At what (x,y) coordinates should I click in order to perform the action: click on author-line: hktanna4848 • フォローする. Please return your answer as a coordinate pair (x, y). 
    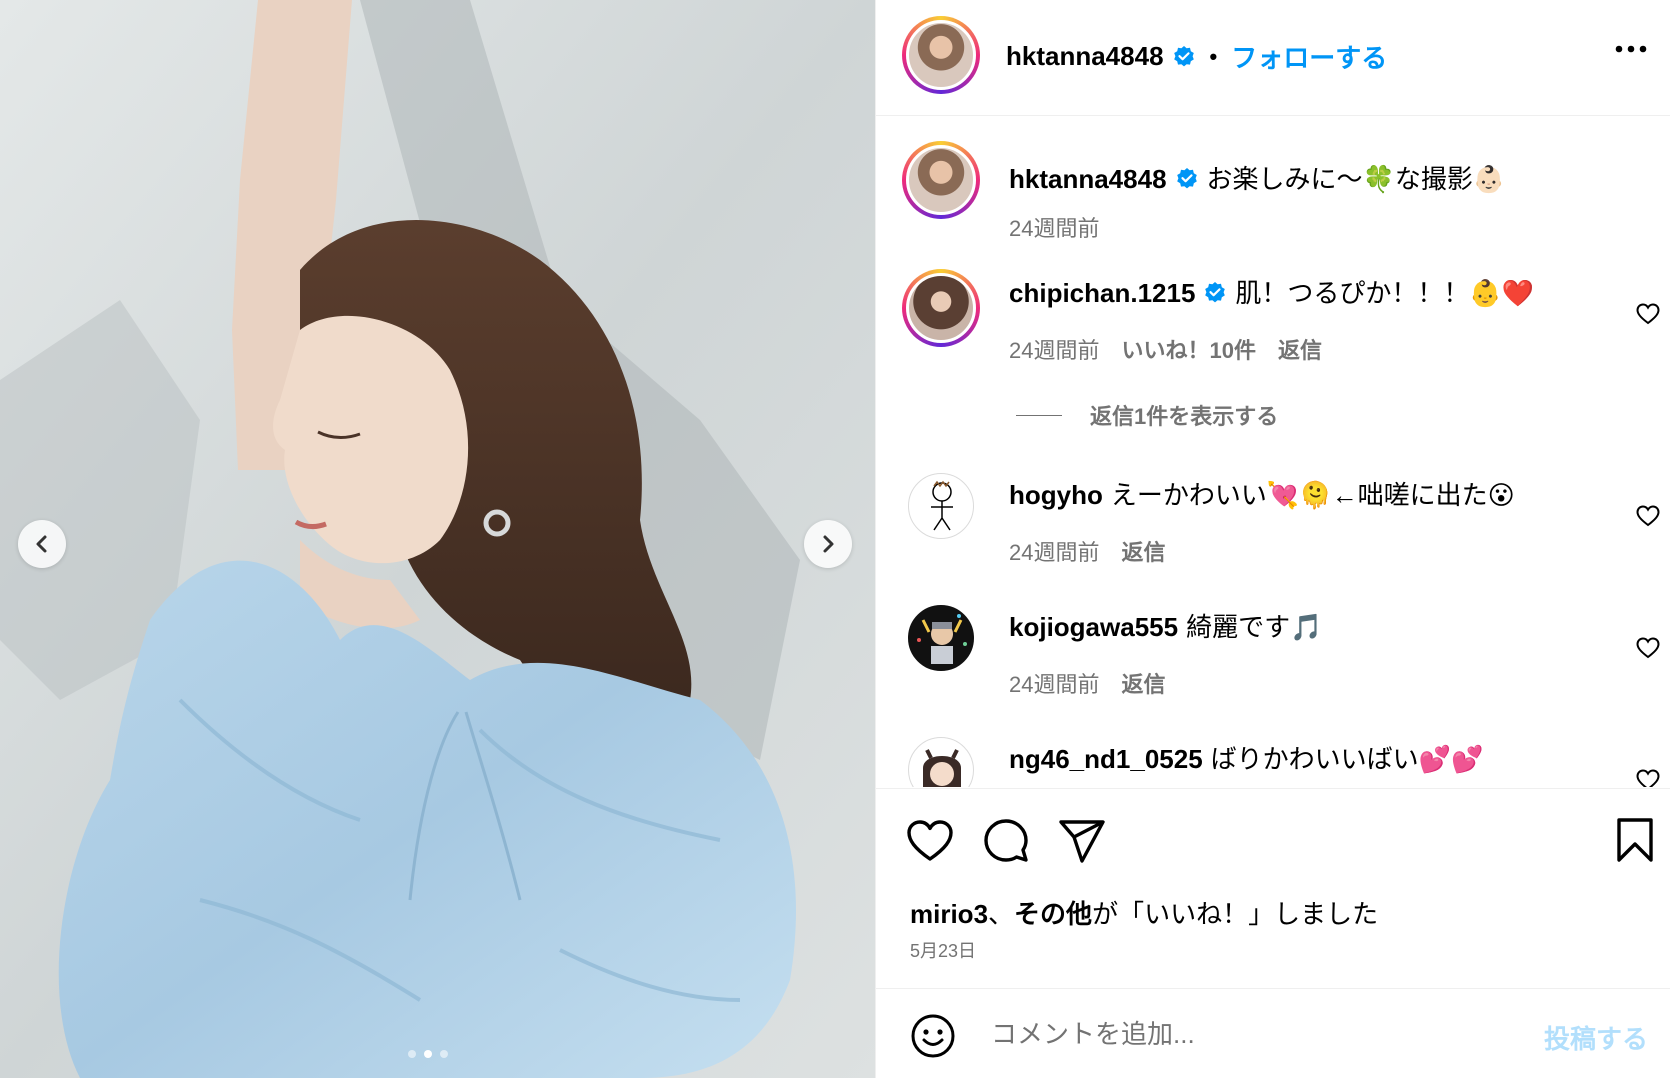
    Looking at the image, I should click on (1196, 56).